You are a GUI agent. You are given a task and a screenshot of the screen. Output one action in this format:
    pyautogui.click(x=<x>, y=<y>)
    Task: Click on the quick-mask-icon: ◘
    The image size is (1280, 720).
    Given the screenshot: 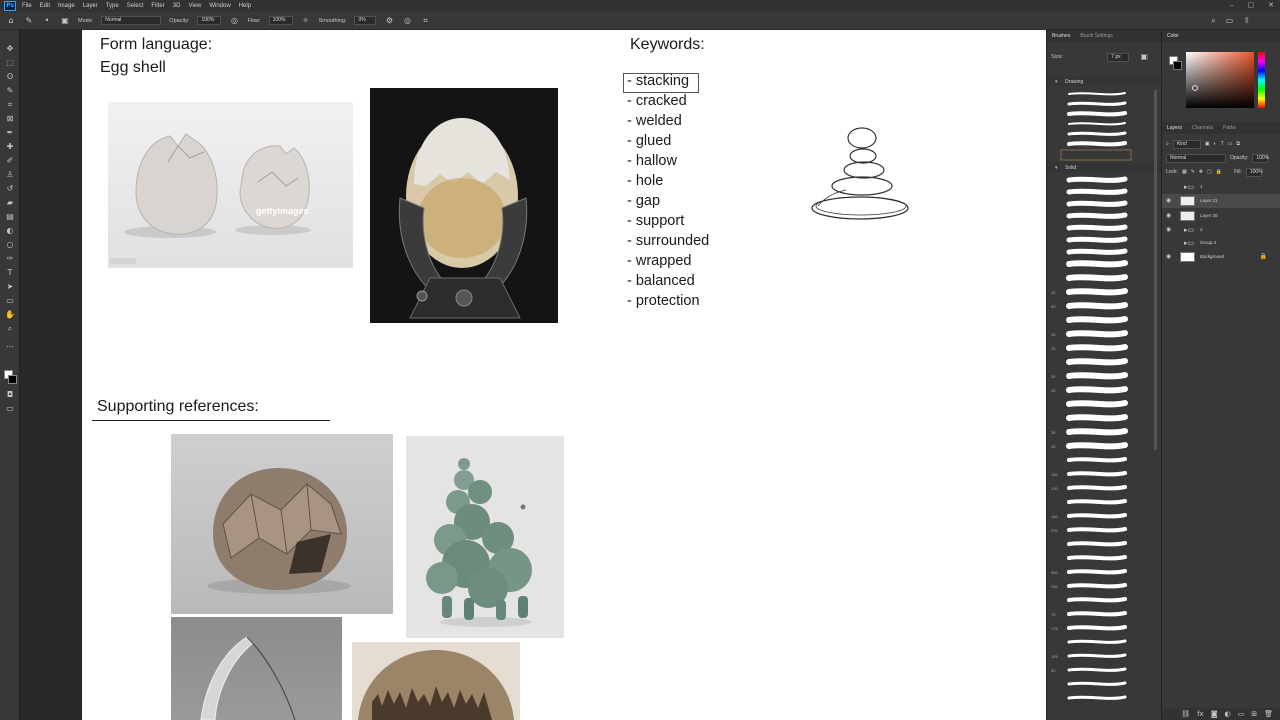 What is the action you would take?
    pyautogui.click(x=10, y=395)
    